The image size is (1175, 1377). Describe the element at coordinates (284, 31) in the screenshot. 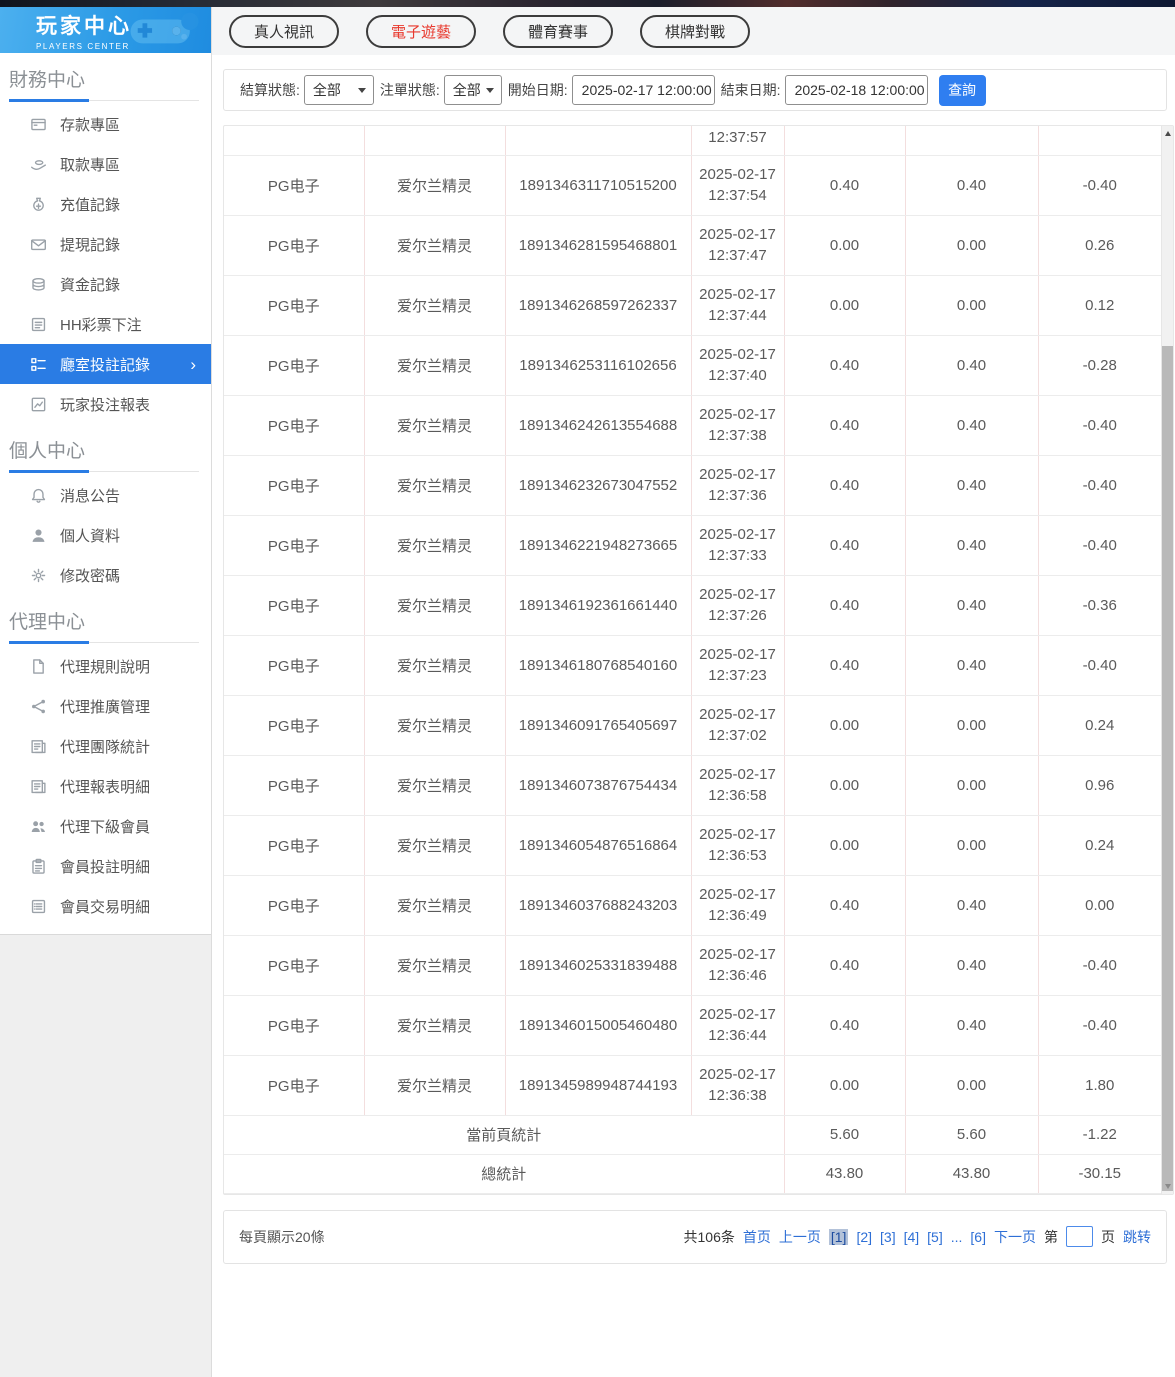

I see `game-category-tab: 真人視訊` at that location.